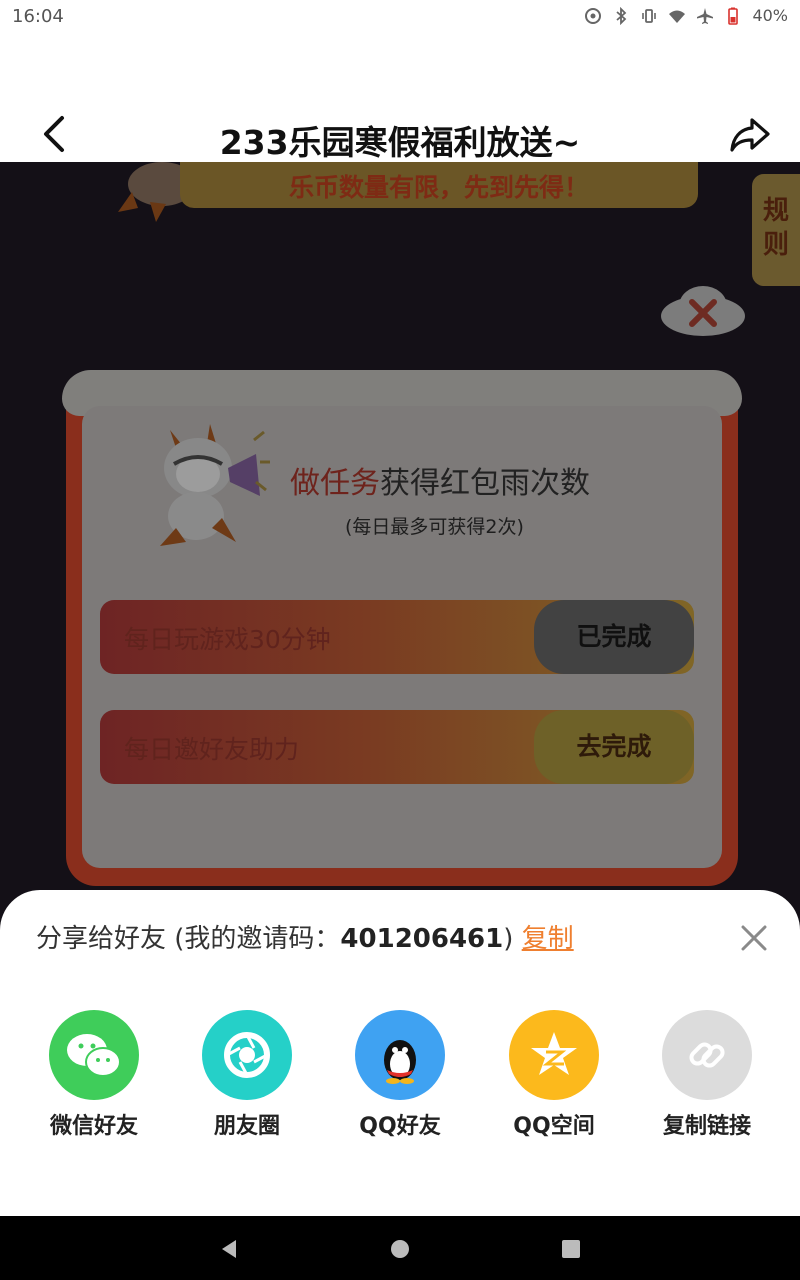 This screenshot has width=800, height=1280. What do you see at coordinates (548, 939) in the screenshot?
I see `copy-invite-code-link: 复制` at bounding box center [548, 939].